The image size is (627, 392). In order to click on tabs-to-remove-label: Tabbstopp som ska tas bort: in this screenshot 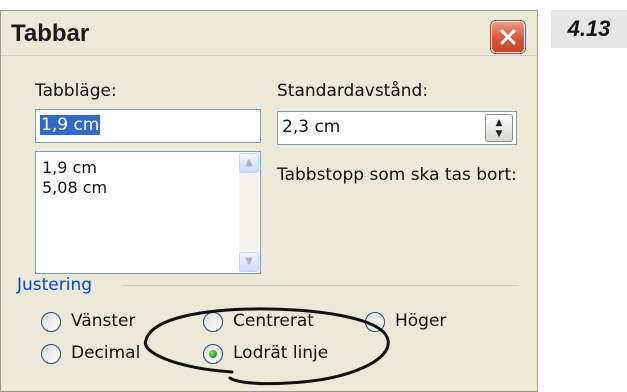, I will do `click(397, 175)`.